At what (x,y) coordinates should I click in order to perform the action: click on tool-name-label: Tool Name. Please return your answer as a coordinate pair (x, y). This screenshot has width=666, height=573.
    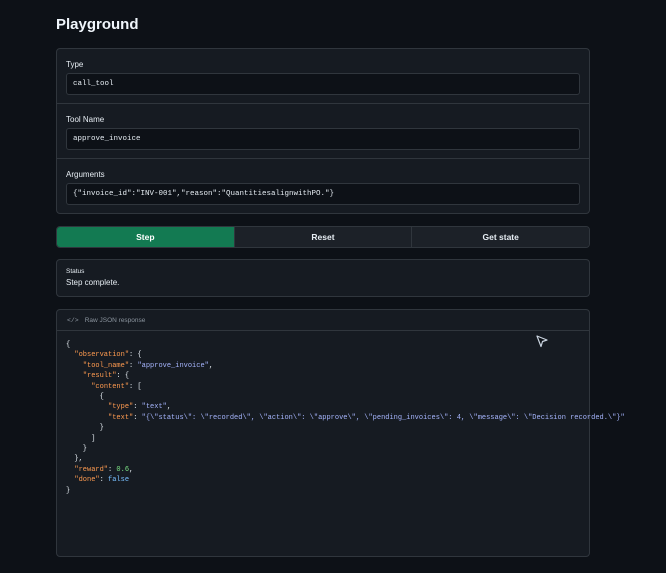
    Looking at the image, I should click on (85, 119).